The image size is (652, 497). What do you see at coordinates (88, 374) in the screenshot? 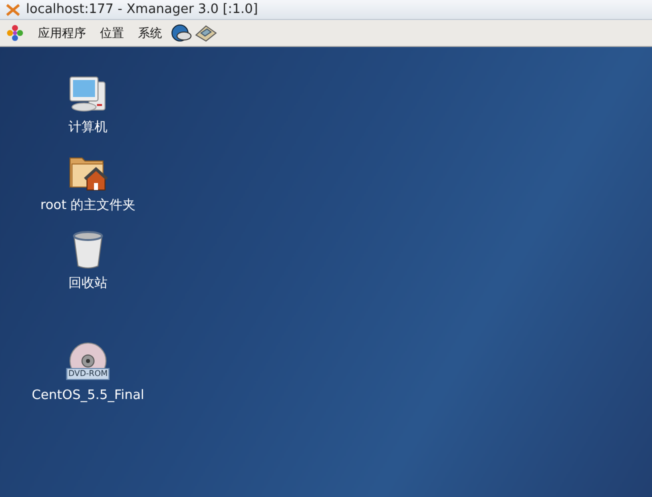
I see `drive-badge: DVD-ROM` at bounding box center [88, 374].